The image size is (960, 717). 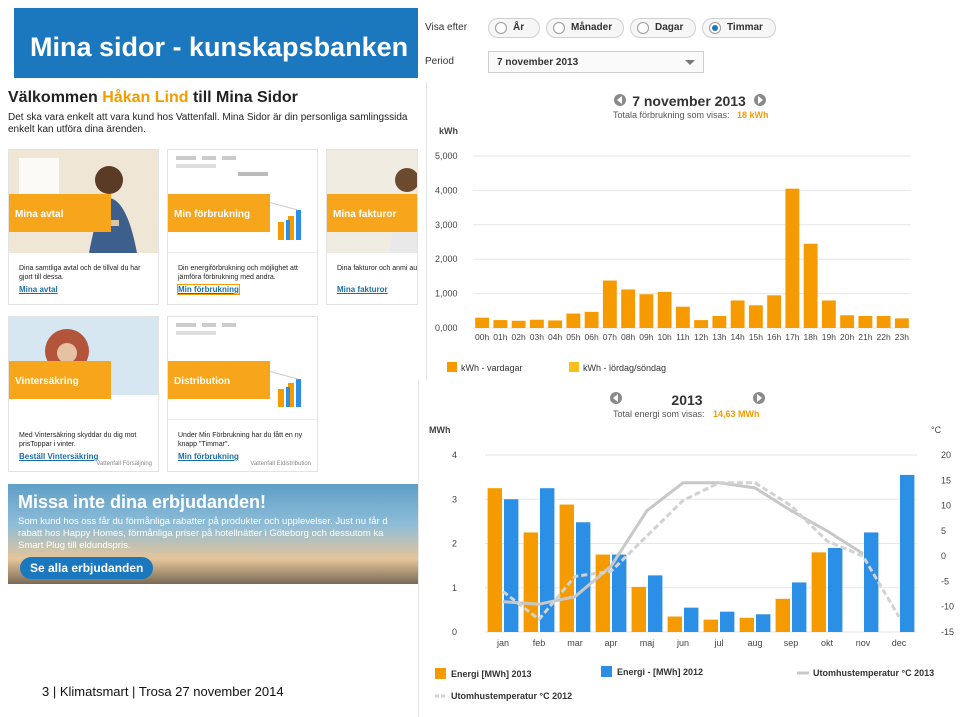 I want to click on card-link: Mina avtal, so click(x=38, y=289).